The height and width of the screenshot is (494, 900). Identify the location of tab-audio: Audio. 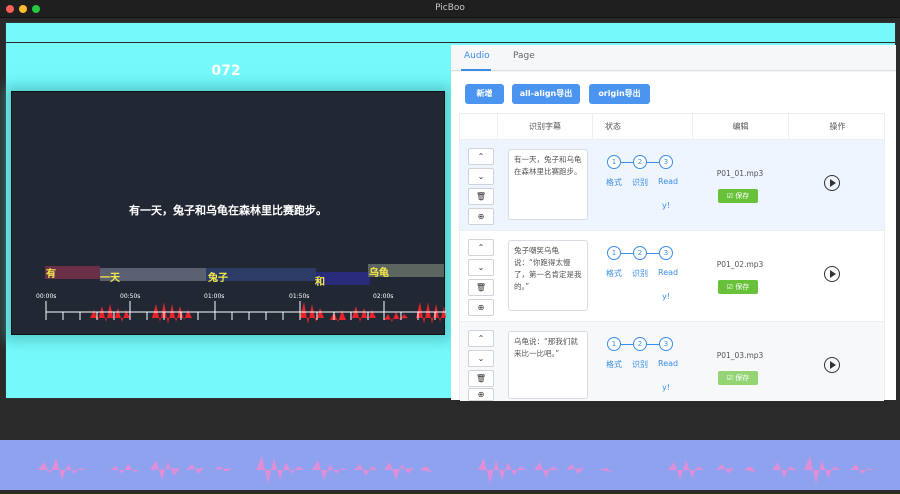
(477, 56).